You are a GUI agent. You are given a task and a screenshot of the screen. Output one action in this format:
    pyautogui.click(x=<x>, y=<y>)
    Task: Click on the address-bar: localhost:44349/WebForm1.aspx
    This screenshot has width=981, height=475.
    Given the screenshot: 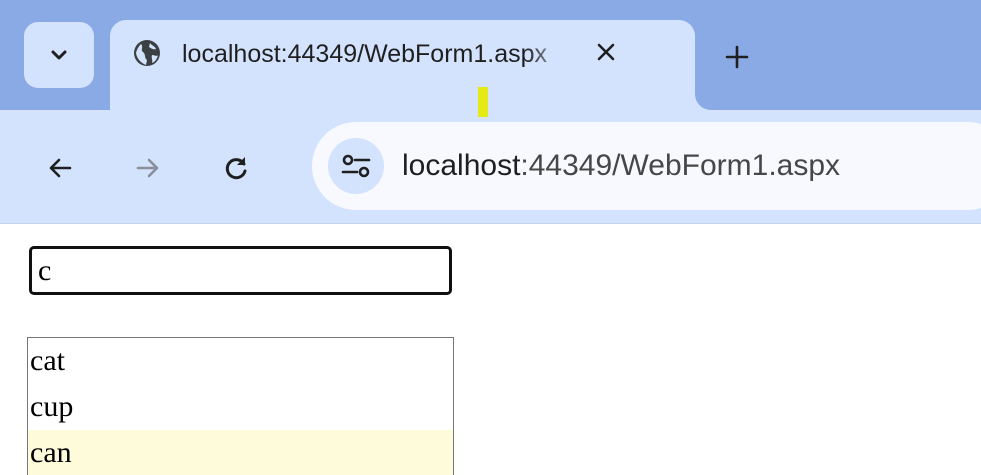 What is the action you would take?
    pyautogui.click(x=646, y=166)
    